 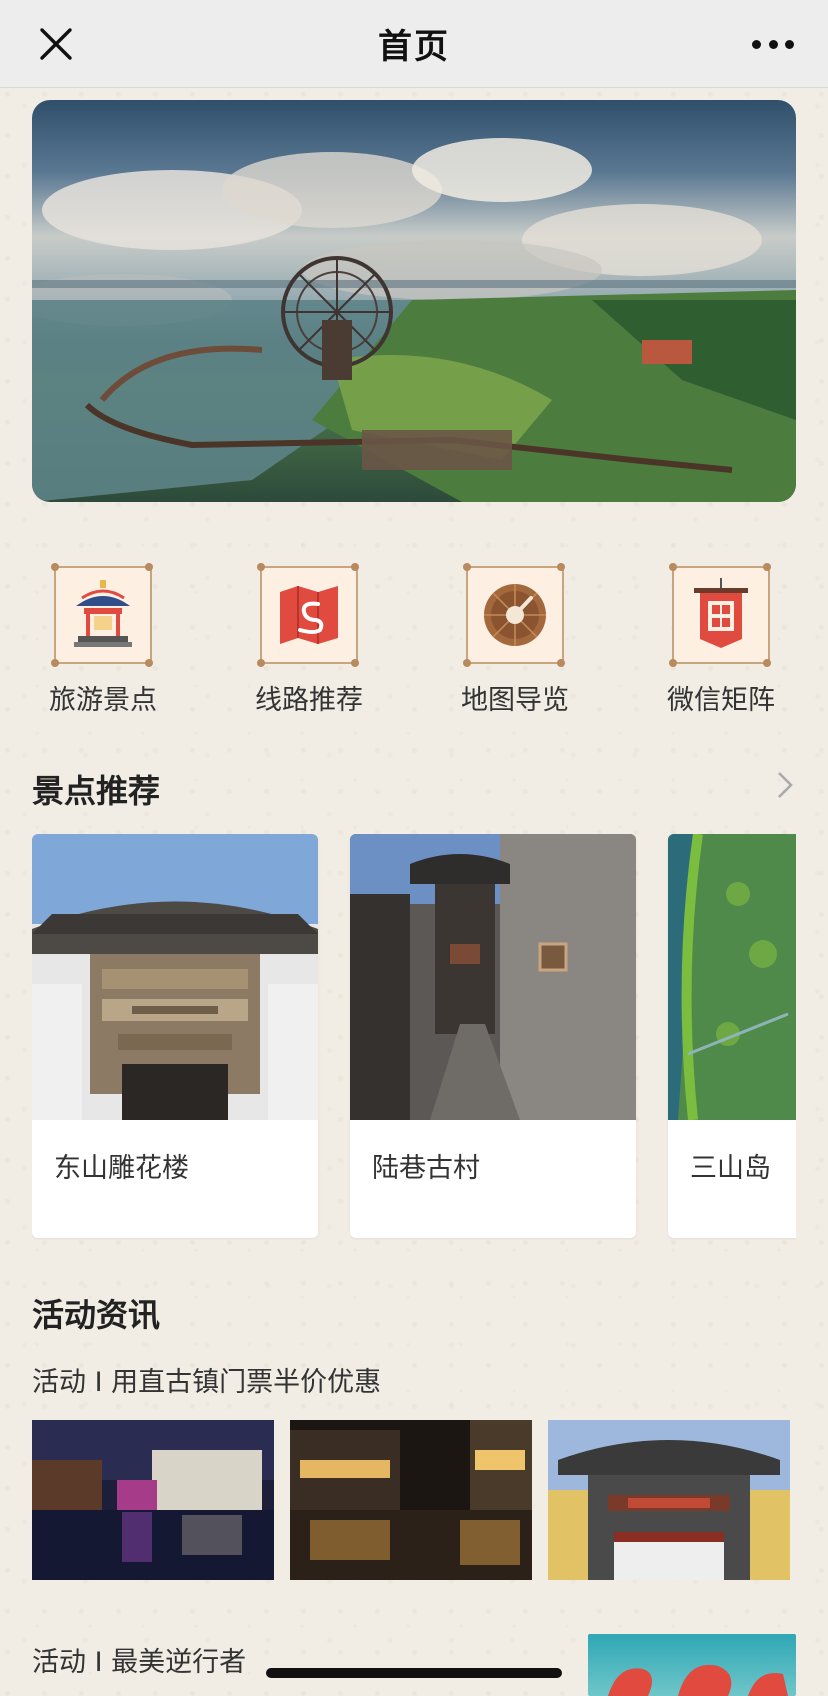 I want to click on news-item-title: 活动 I 用直古镇门票半价优惠, so click(x=206, y=1379).